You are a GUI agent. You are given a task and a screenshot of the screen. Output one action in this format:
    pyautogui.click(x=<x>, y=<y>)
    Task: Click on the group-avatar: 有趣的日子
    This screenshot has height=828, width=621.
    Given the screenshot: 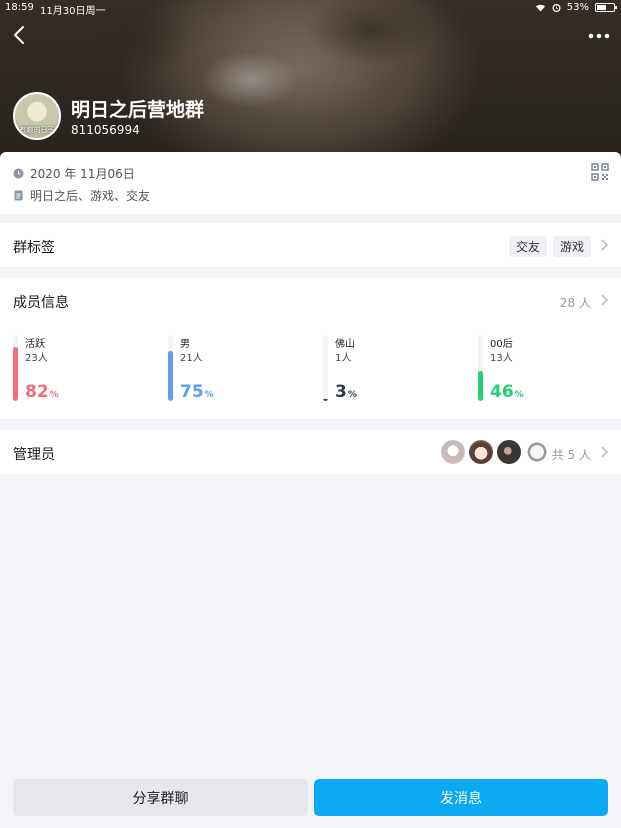 What is the action you would take?
    pyautogui.click(x=37, y=116)
    